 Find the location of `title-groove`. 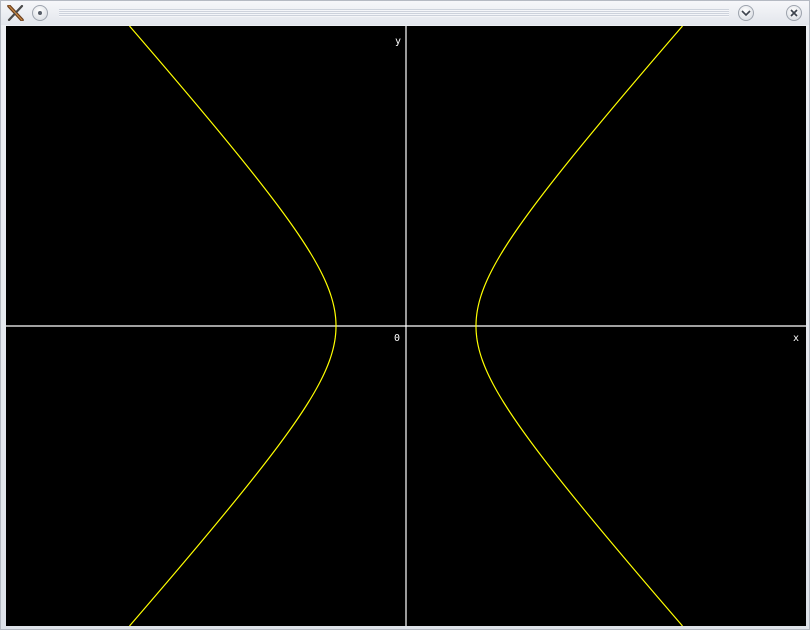

title-groove is located at coordinates (394, 13).